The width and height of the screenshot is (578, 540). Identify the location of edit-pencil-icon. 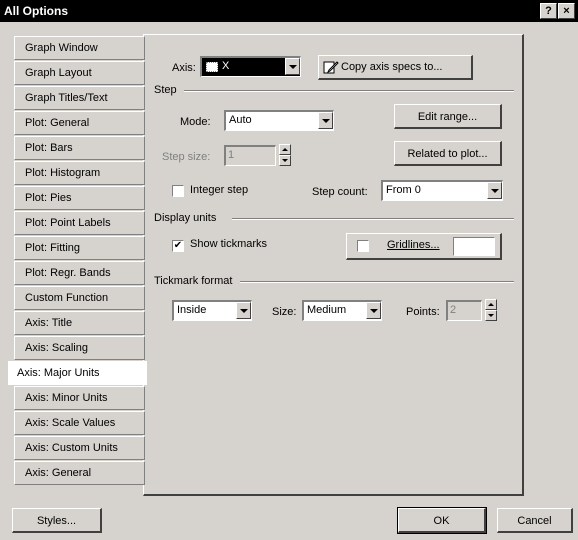
(331, 67).